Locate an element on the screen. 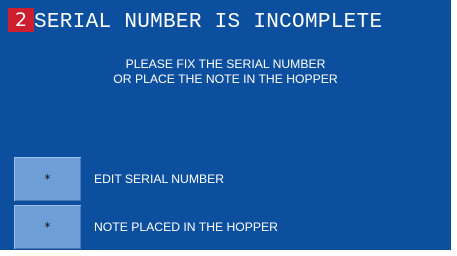 Image resolution: width=457 pixels, height=256 pixels. step-number-badge: 2 is located at coordinates (21, 20).